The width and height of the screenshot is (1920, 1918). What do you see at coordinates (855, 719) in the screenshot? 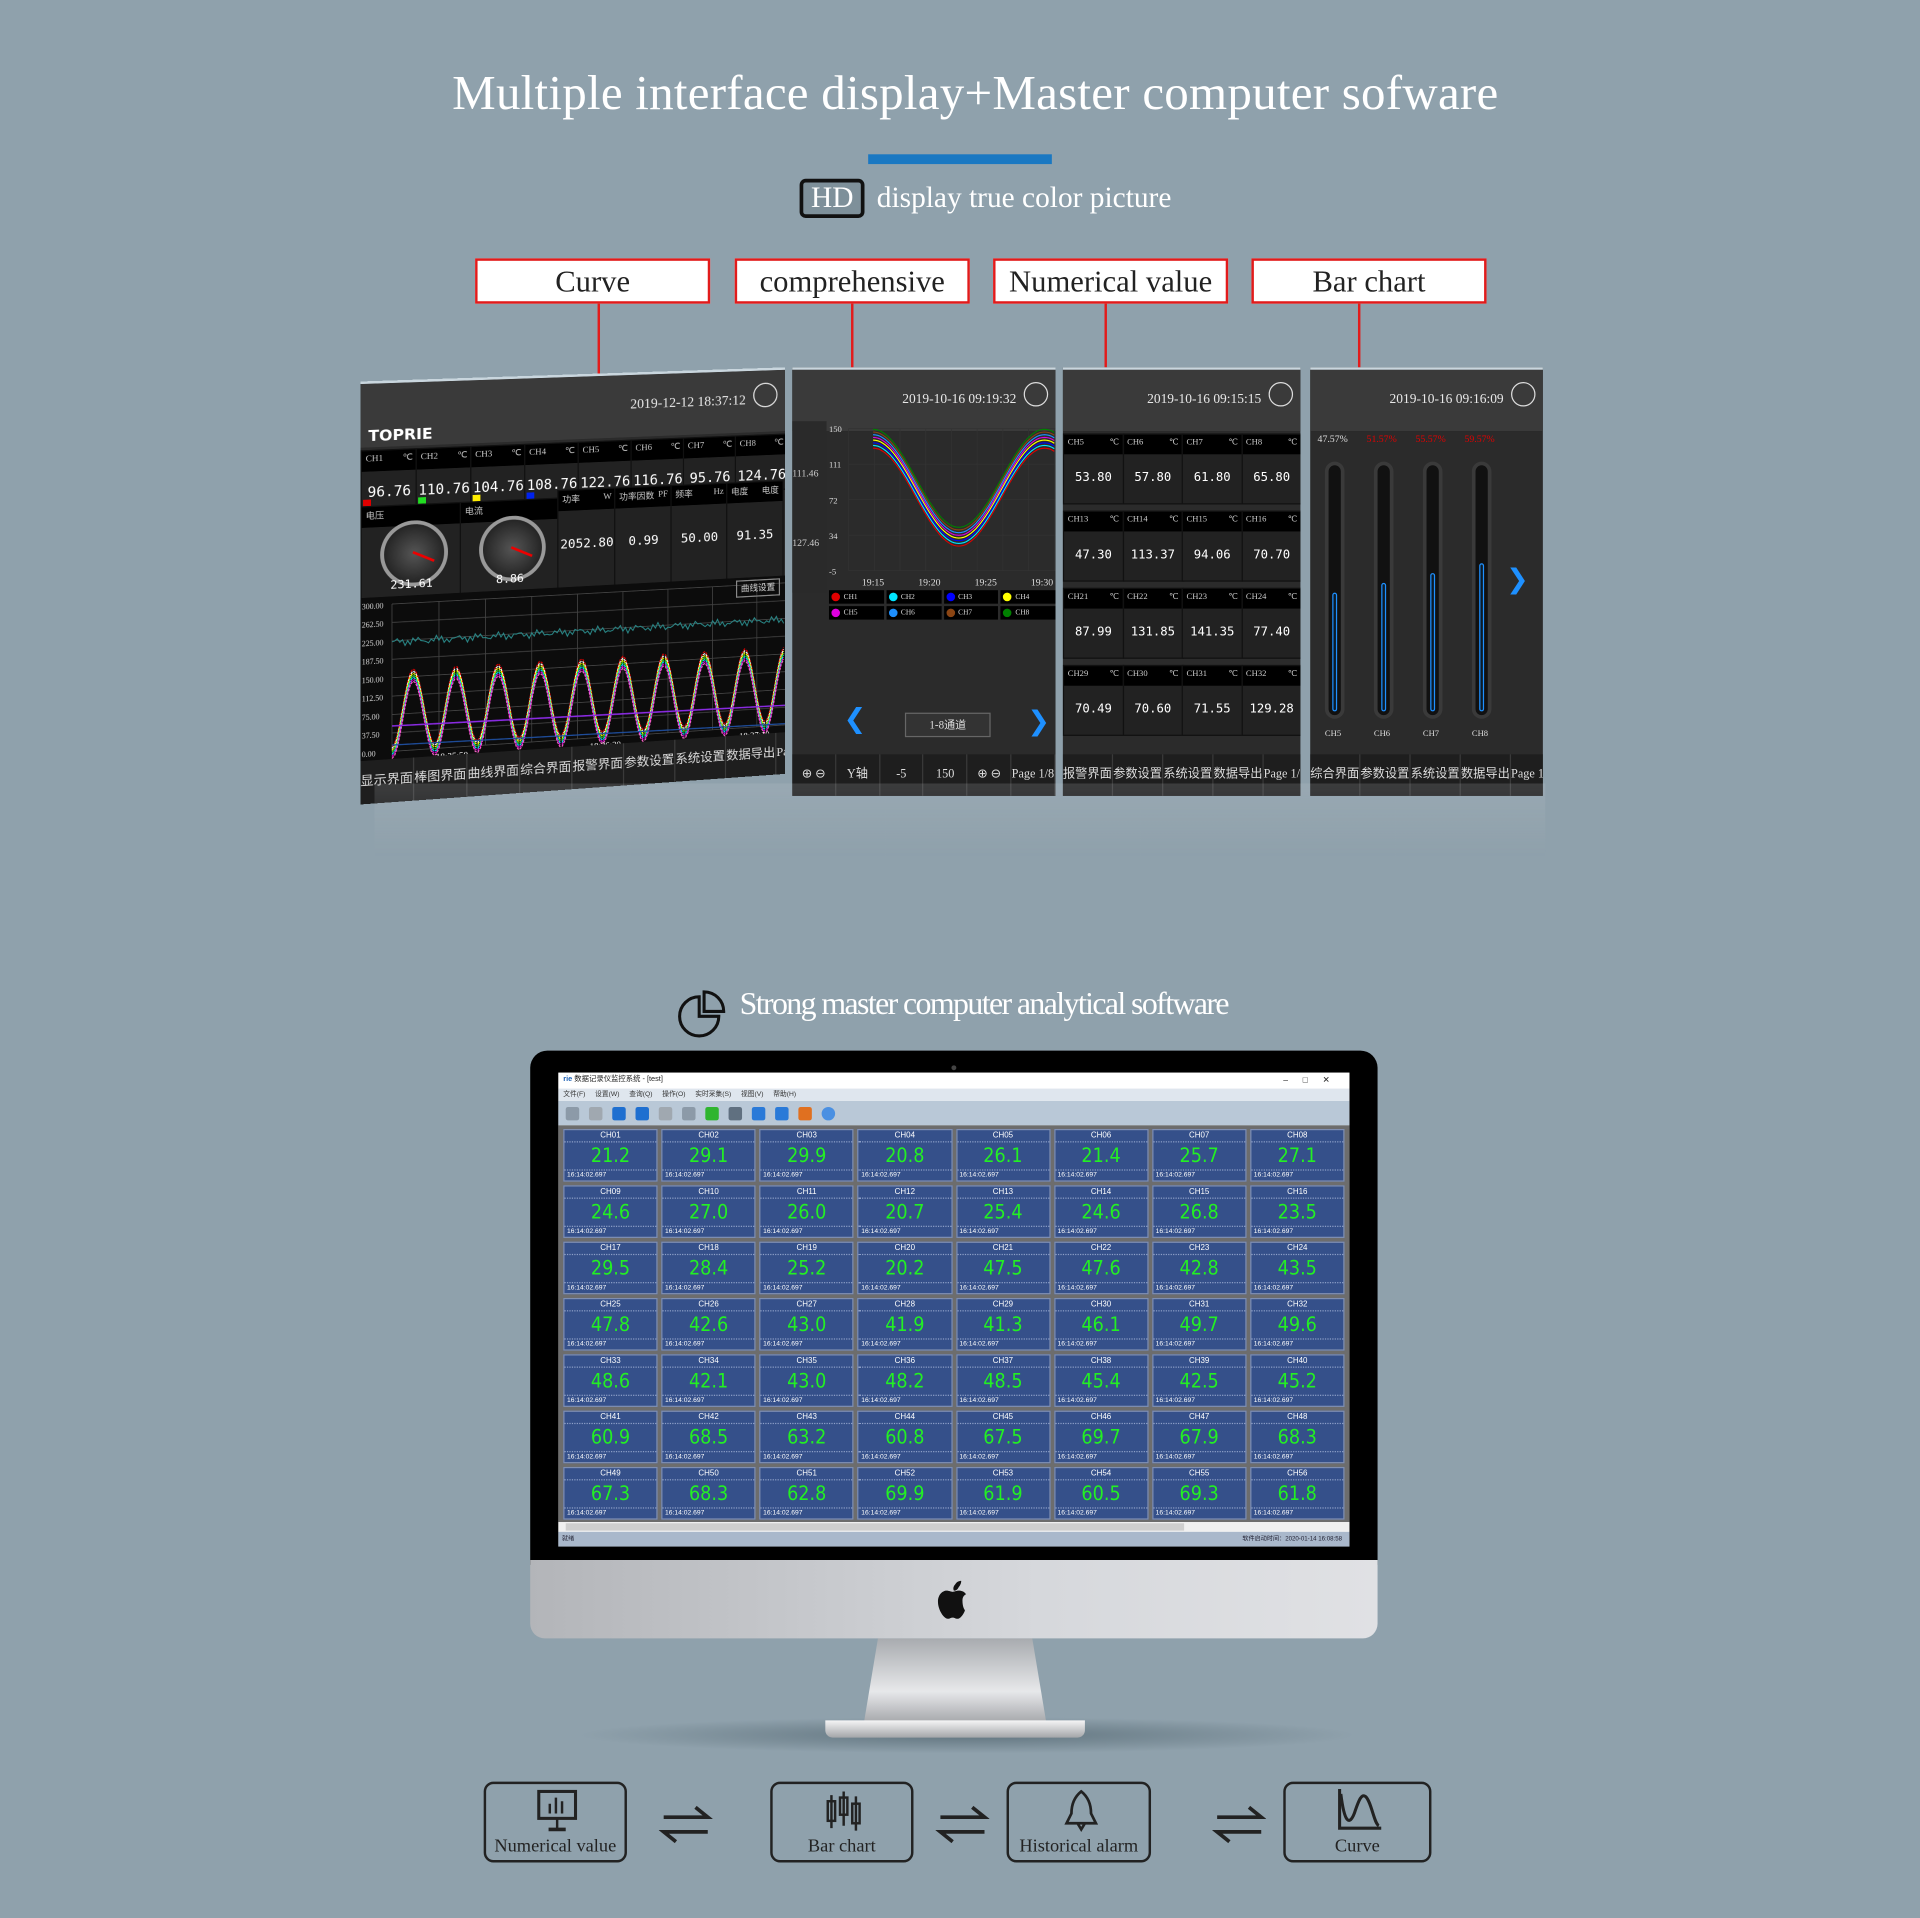
I see `prev-page-icon: ❮` at bounding box center [855, 719].